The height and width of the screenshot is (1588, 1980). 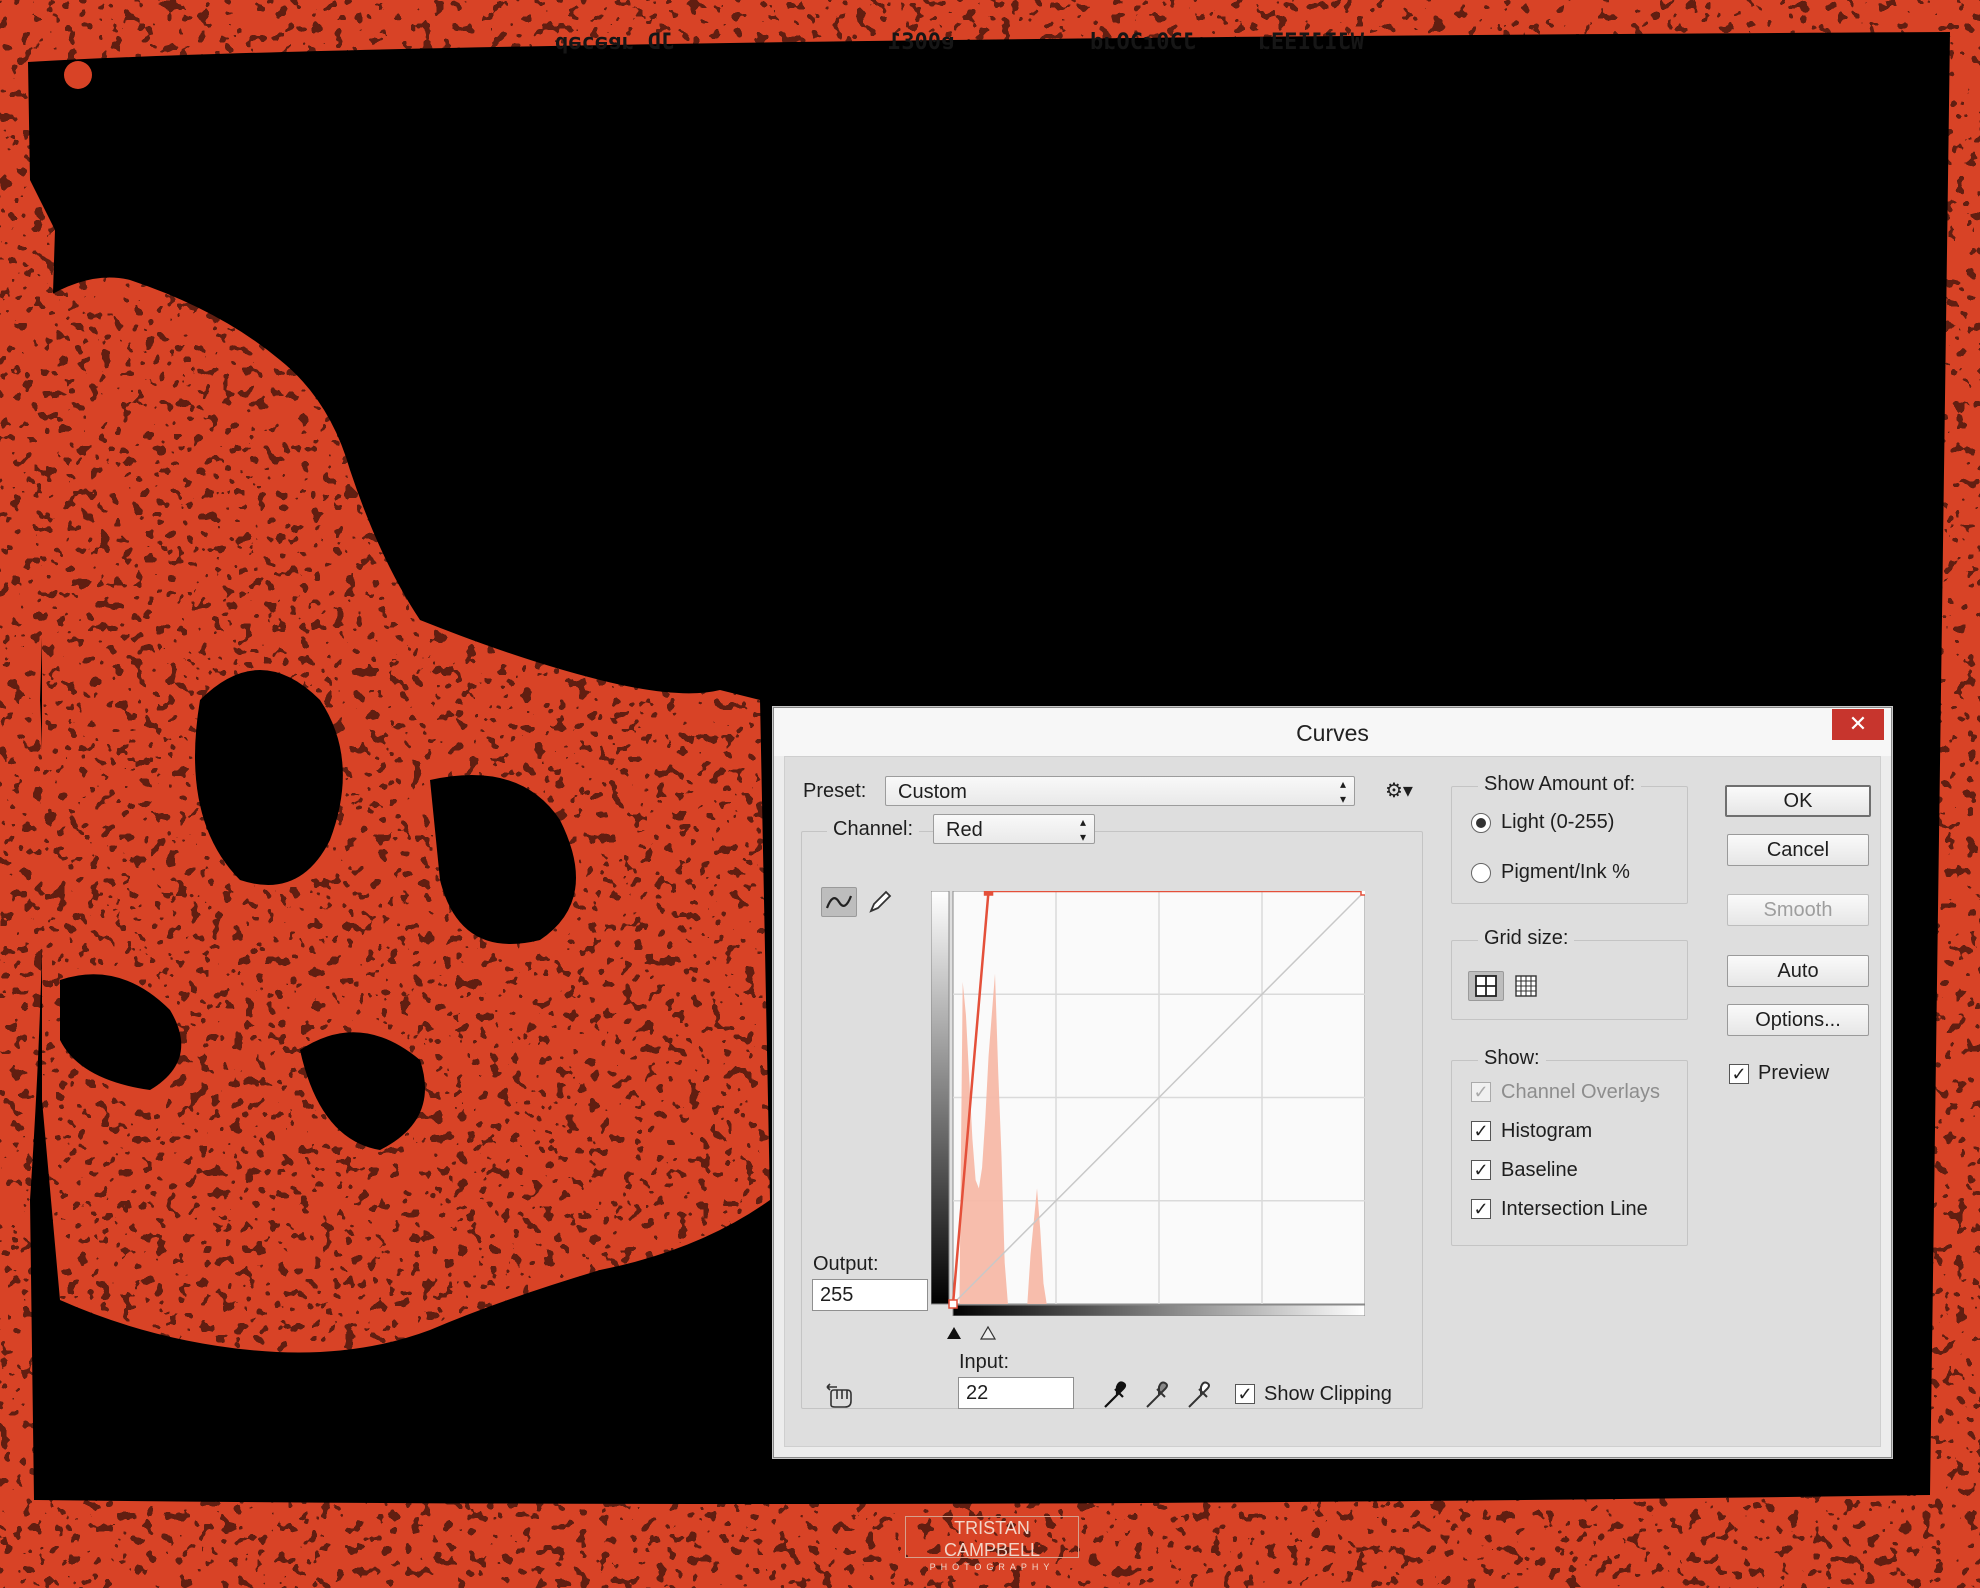 I want to click on preview-label: Preview, so click(x=1794, y=1073).